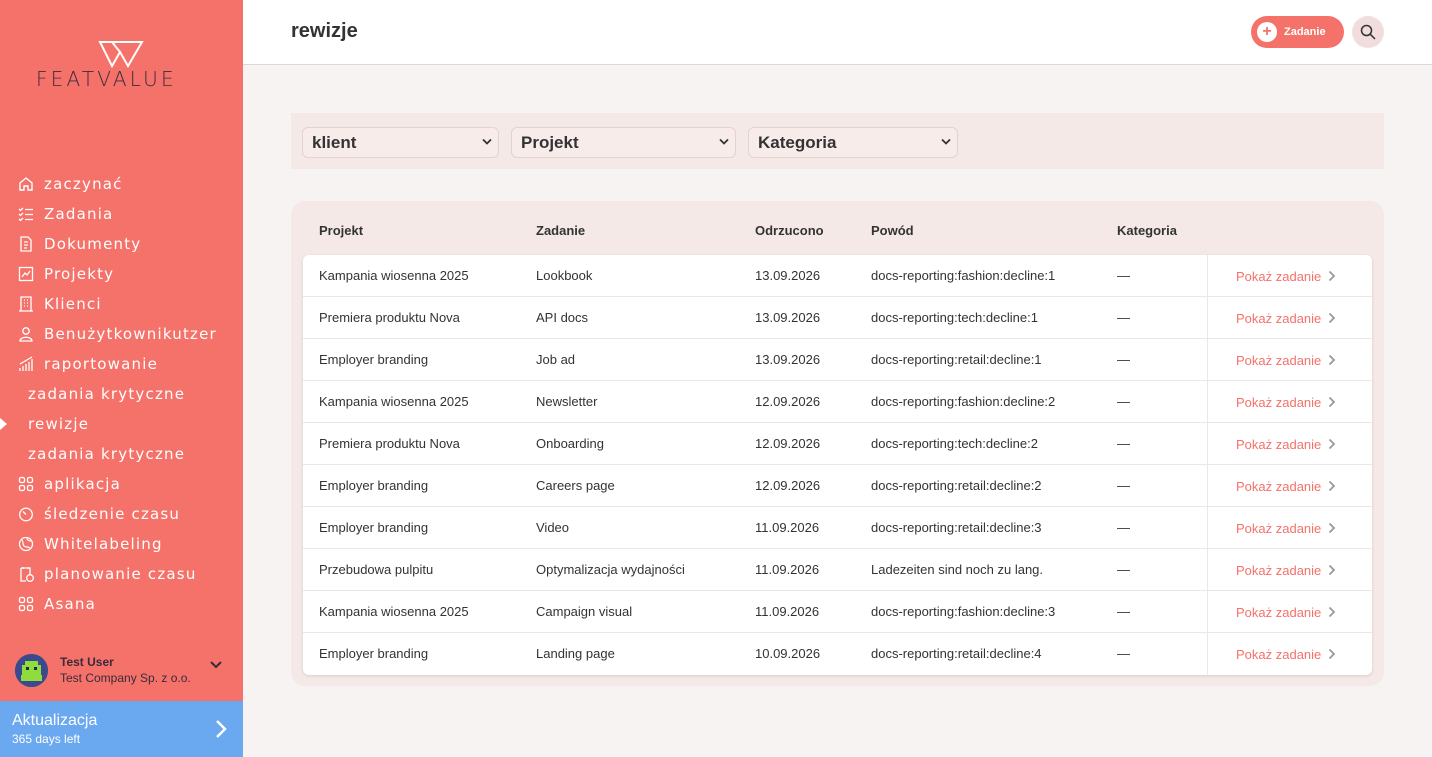  What do you see at coordinates (107, 394) in the screenshot?
I see `sidebar-item-label: zadania krytyczne` at bounding box center [107, 394].